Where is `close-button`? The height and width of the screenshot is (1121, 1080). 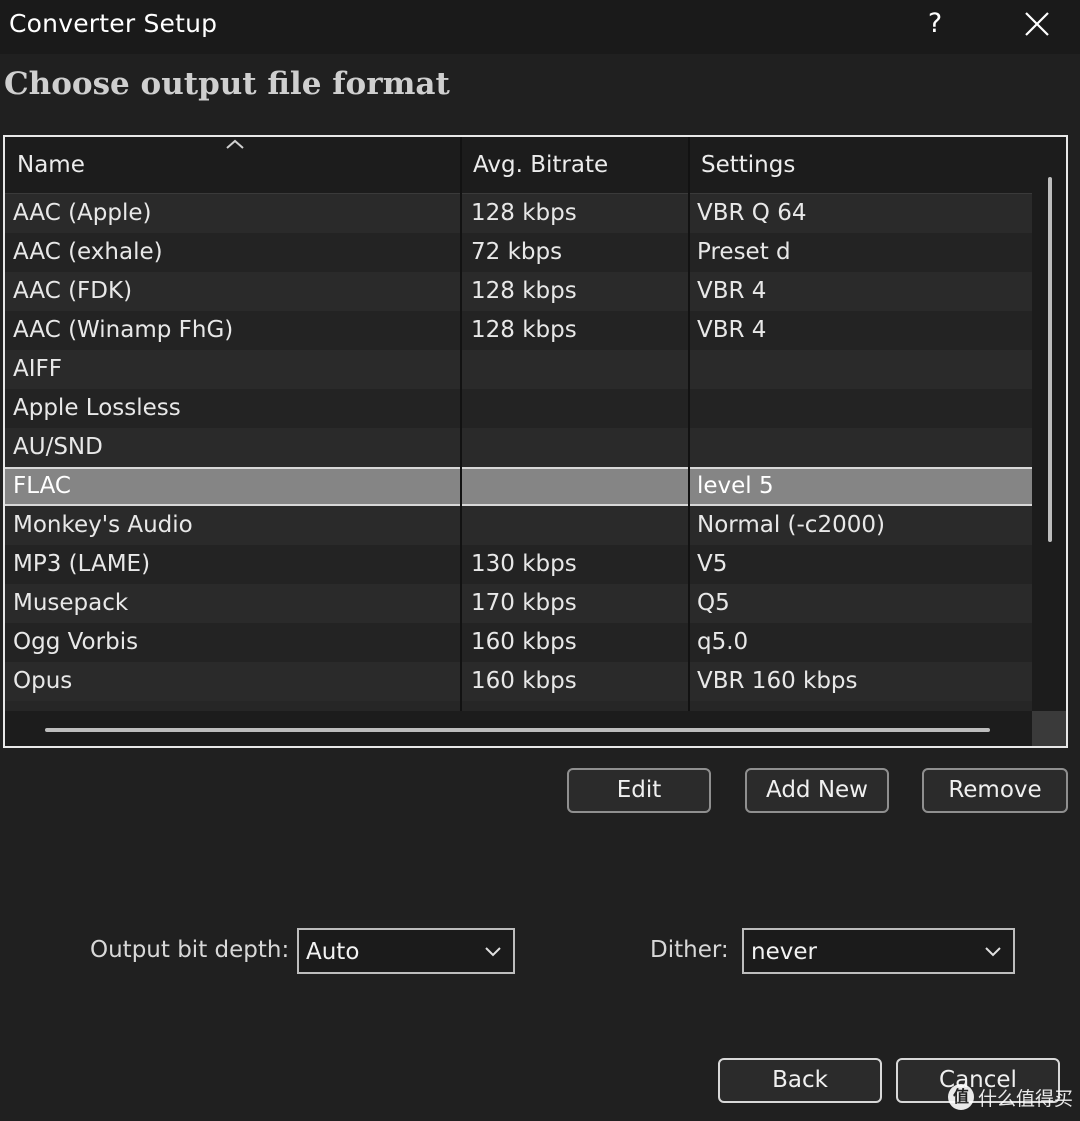 close-button is located at coordinates (1037, 24).